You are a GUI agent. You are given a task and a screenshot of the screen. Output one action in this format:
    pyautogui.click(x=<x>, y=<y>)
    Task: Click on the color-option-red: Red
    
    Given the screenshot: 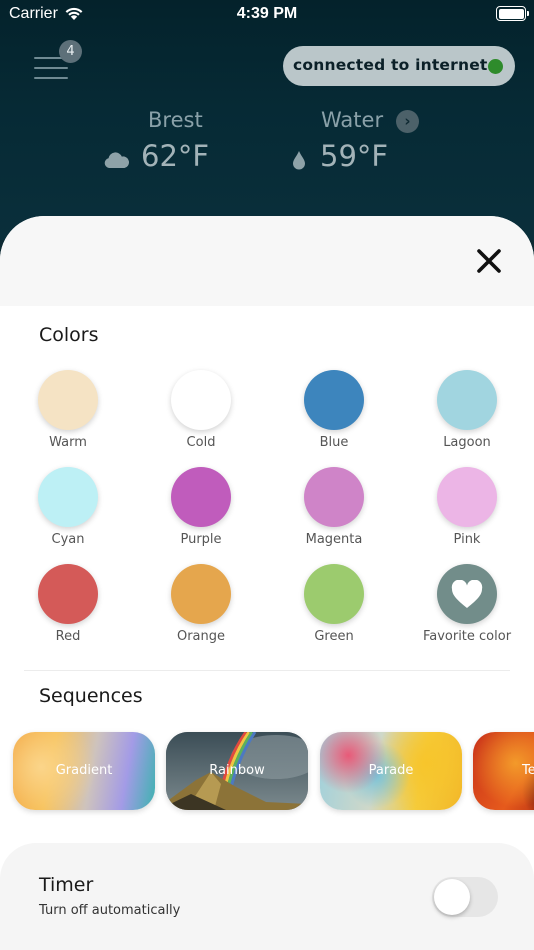 What is the action you would take?
    pyautogui.click(x=67, y=608)
    